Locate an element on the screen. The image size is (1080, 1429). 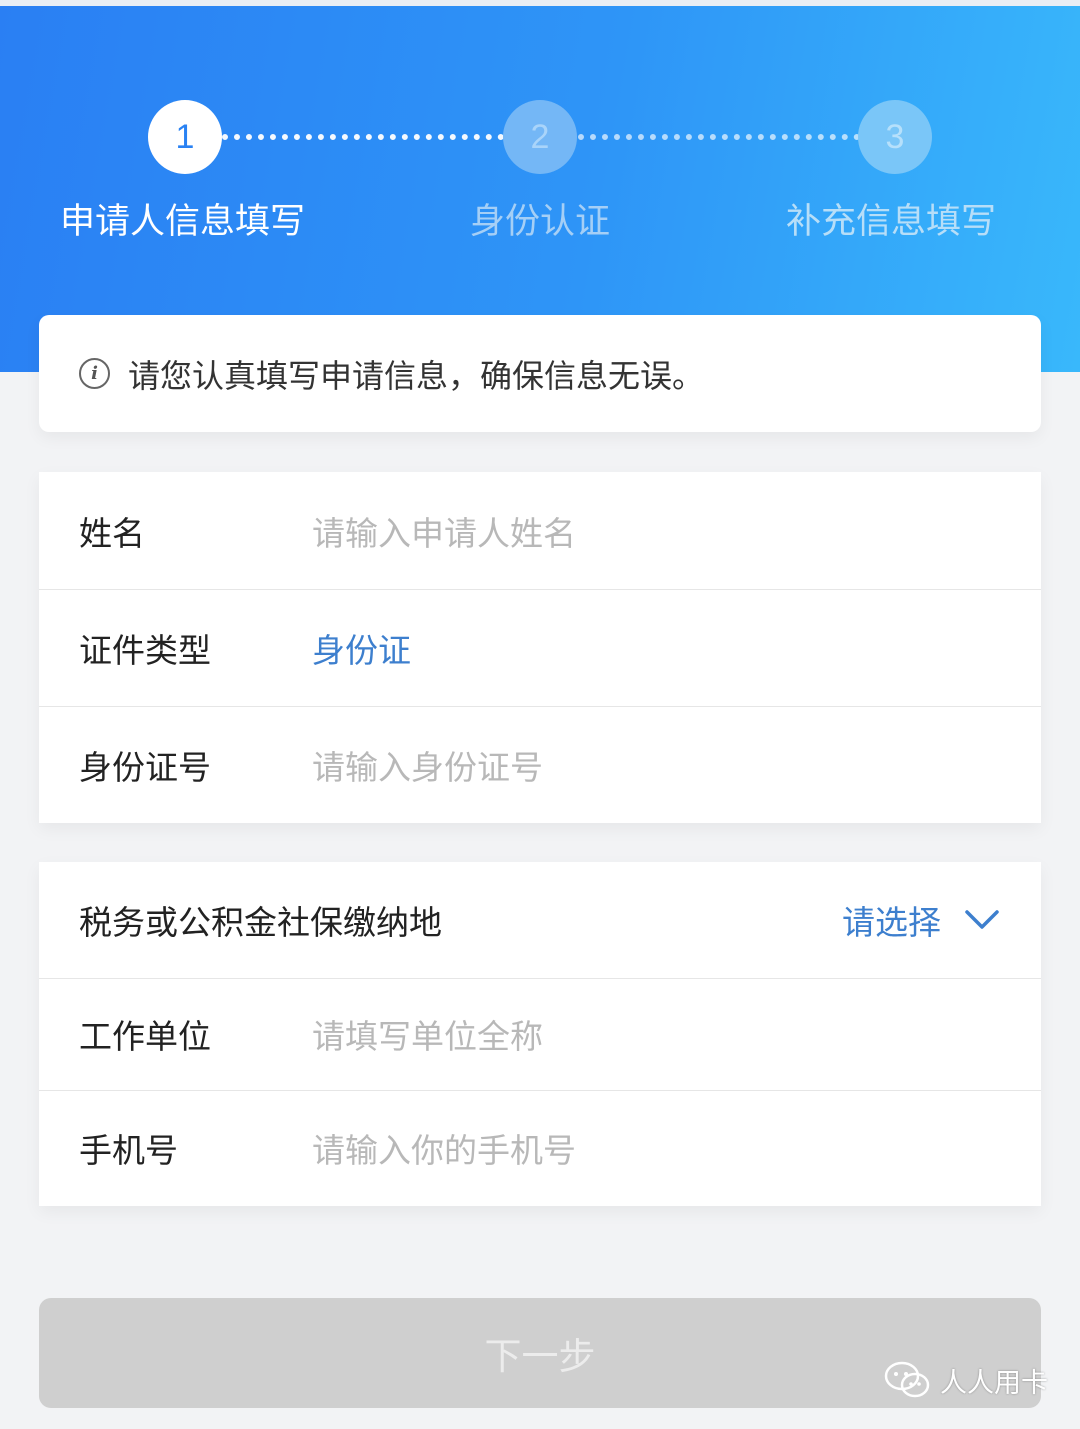
id-number-label: 身份证号 is located at coordinates (145, 767).